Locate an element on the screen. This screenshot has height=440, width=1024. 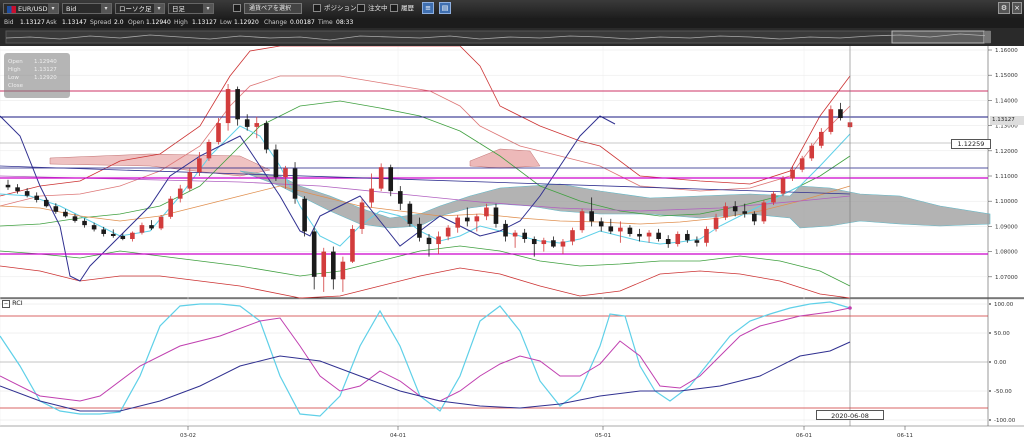
price-tick-label: 1.15000 is located at coordinates (1006, 76).